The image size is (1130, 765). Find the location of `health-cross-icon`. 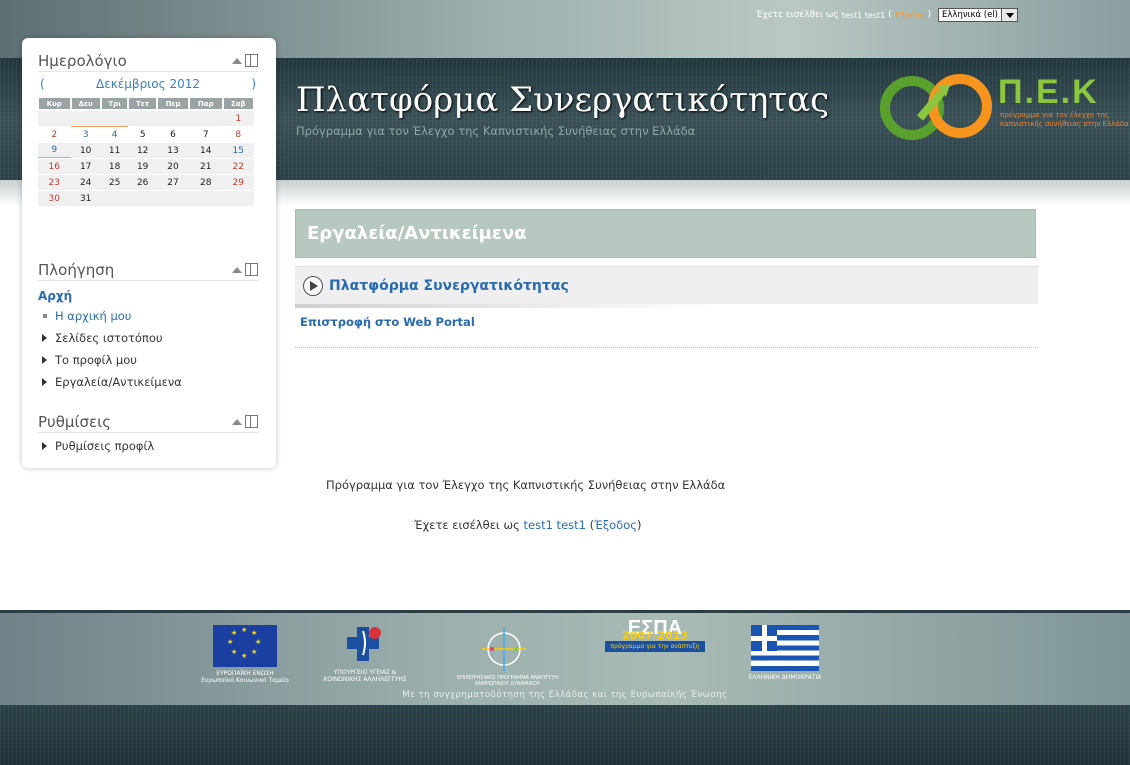

health-cross-icon is located at coordinates (364, 644).